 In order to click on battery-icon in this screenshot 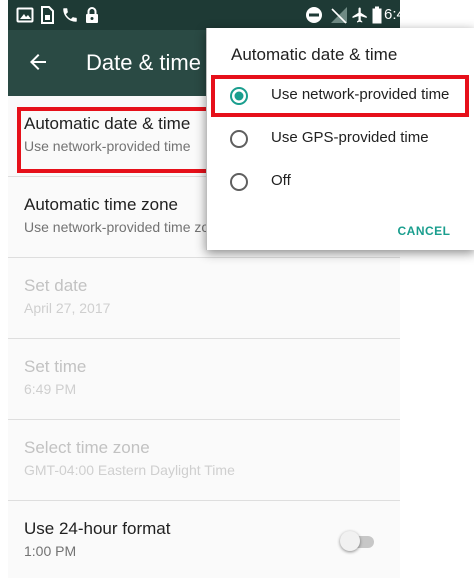, I will do `click(377, 15)`.